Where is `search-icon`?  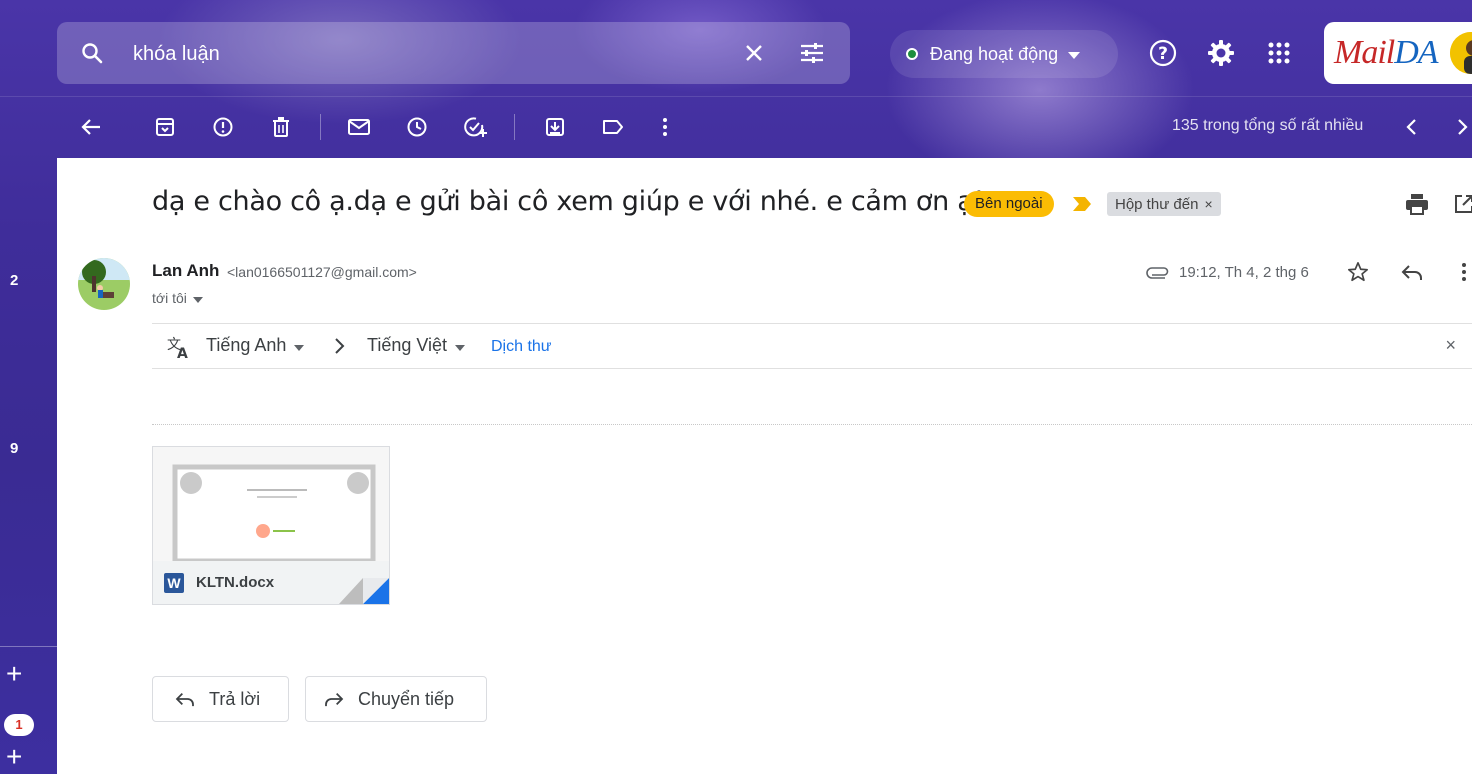
search-icon is located at coordinates (92, 53).